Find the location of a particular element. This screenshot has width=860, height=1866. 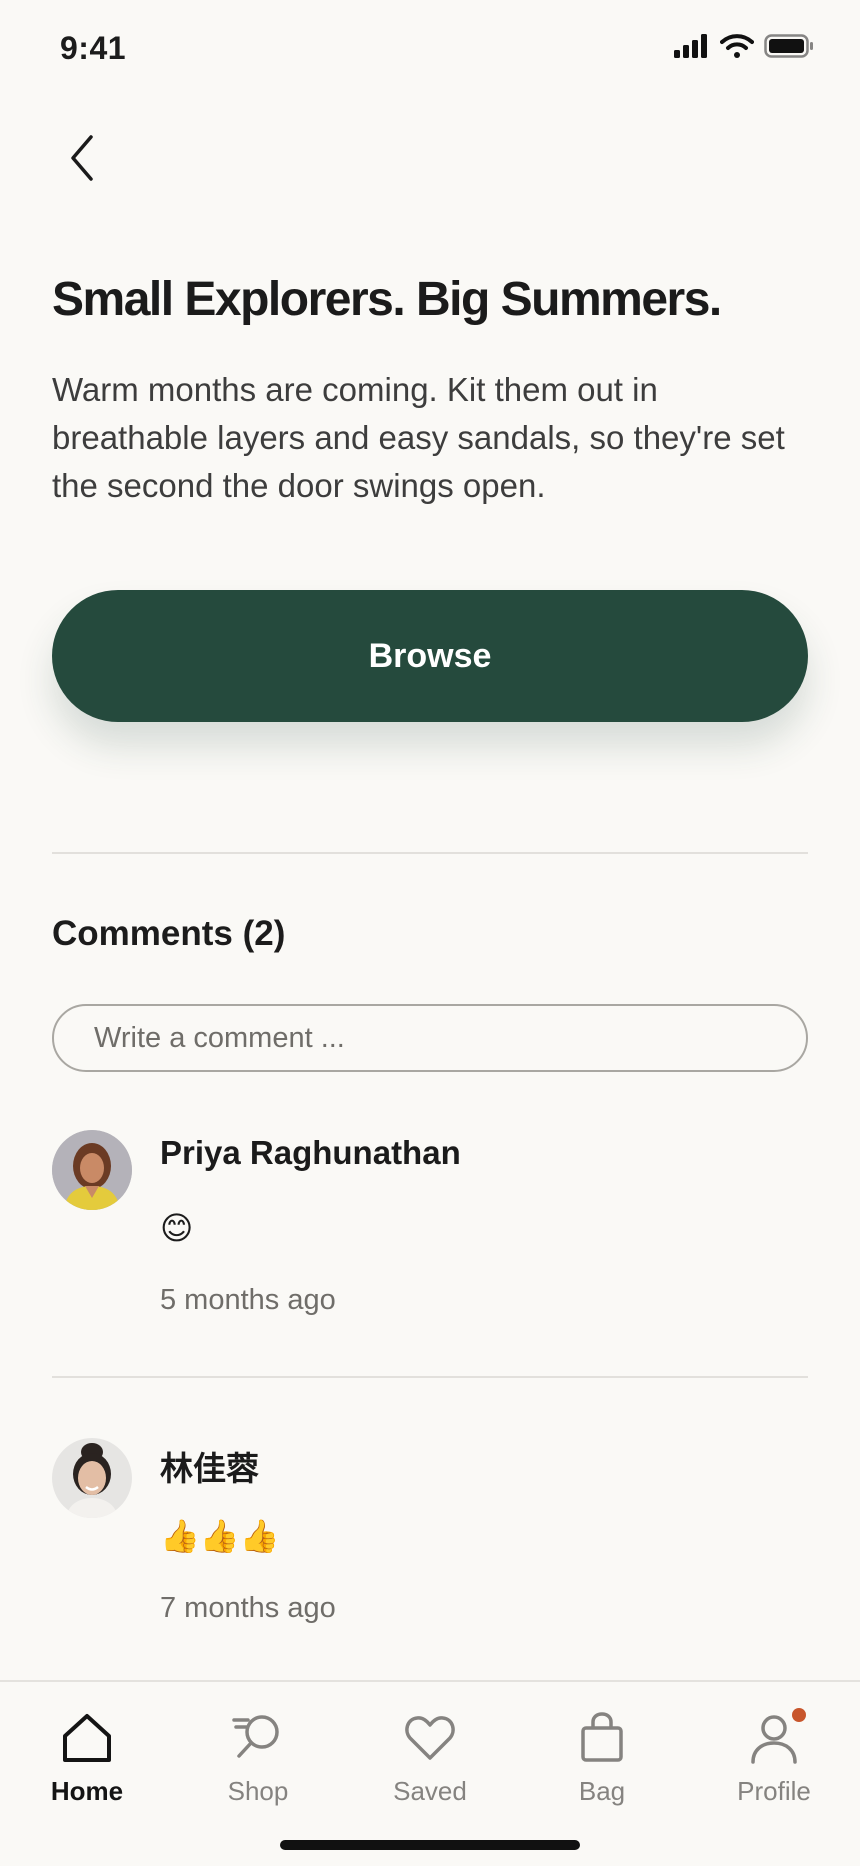

status-icons is located at coordinates (744, 46).